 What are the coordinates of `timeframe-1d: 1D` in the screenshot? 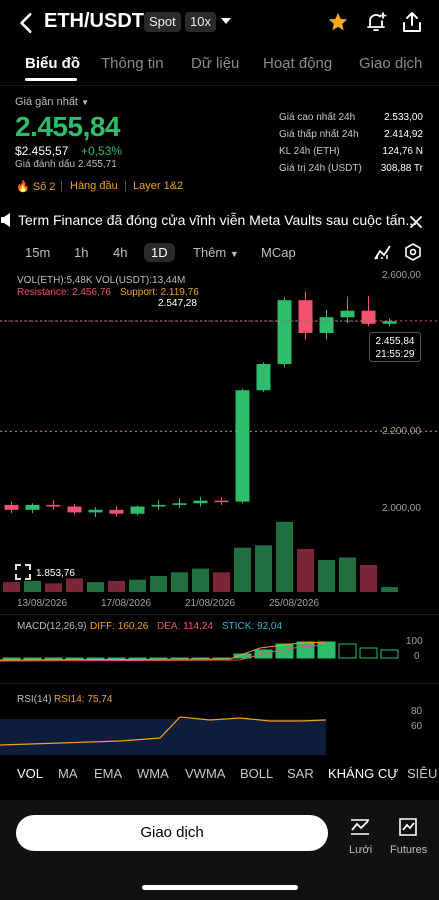 It's located at (159, 252).